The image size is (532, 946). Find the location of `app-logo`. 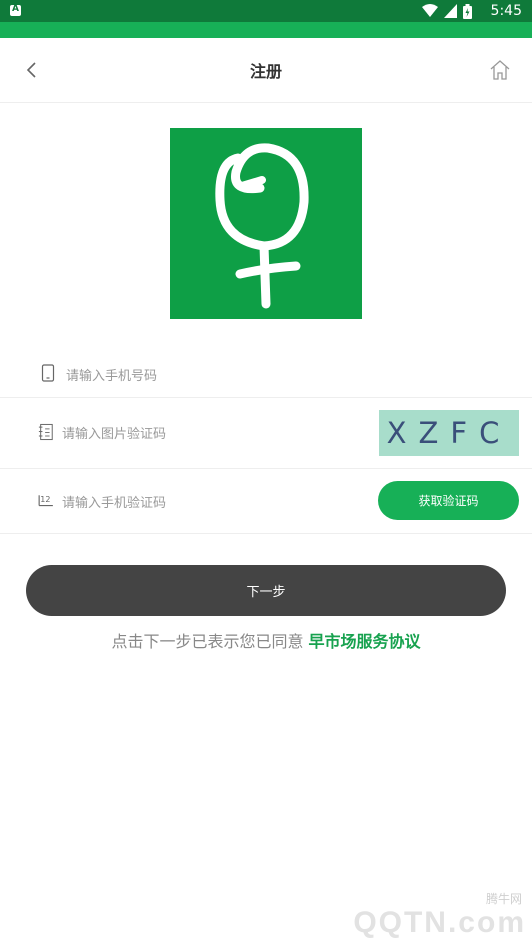

app-logo is located at coordinates (266, 223).